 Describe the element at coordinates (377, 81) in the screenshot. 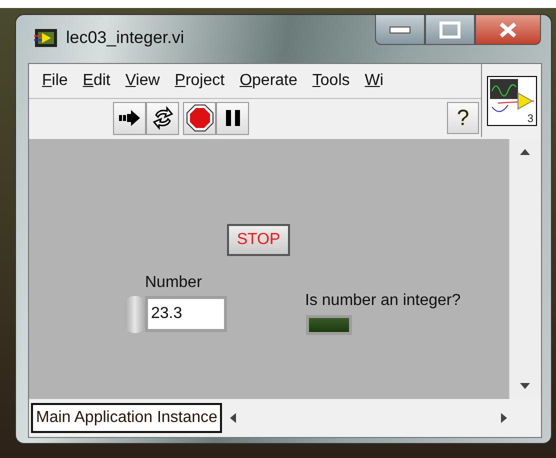

I see `menu-item: Wi` at that location.